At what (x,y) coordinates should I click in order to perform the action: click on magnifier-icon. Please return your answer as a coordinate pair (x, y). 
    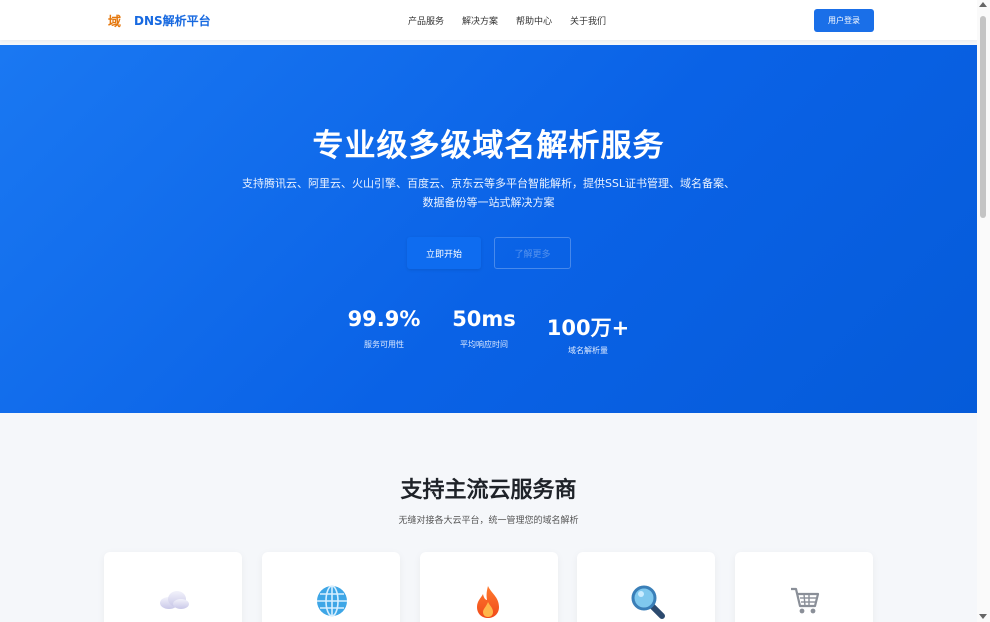
    Looking at the image, I should click on (648, 602).